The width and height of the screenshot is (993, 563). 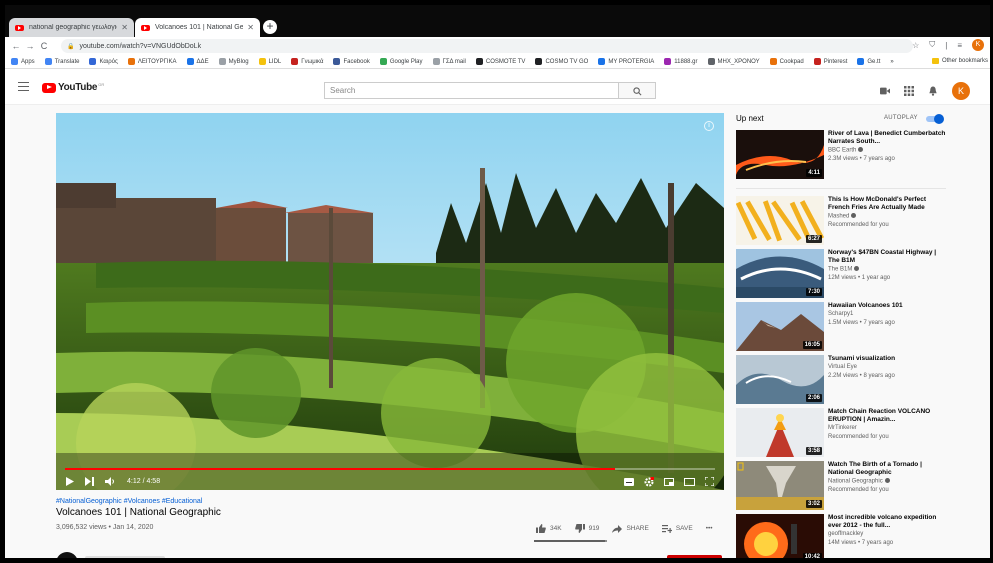 I want to click on next-video-icon, so click(x=89, y=481).